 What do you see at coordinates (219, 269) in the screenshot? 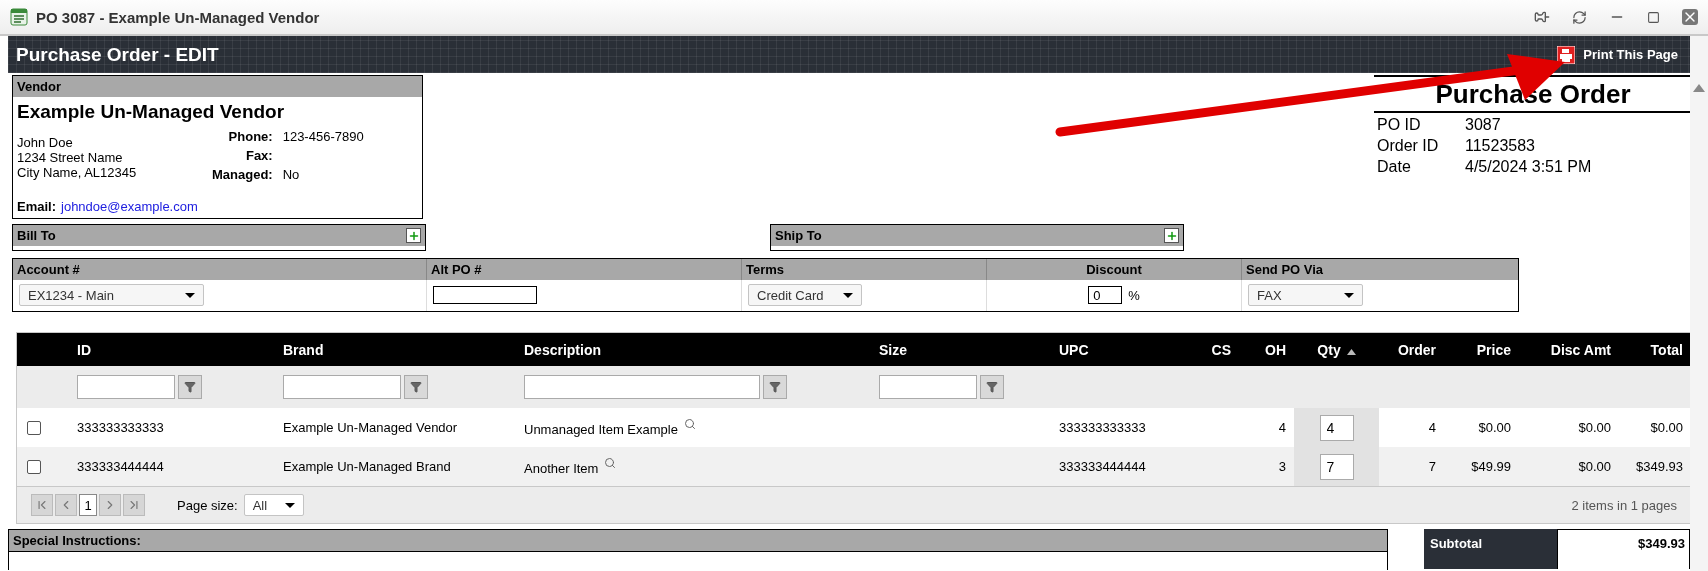
I see `column-header: Account #` at bounding box center [219, 269].